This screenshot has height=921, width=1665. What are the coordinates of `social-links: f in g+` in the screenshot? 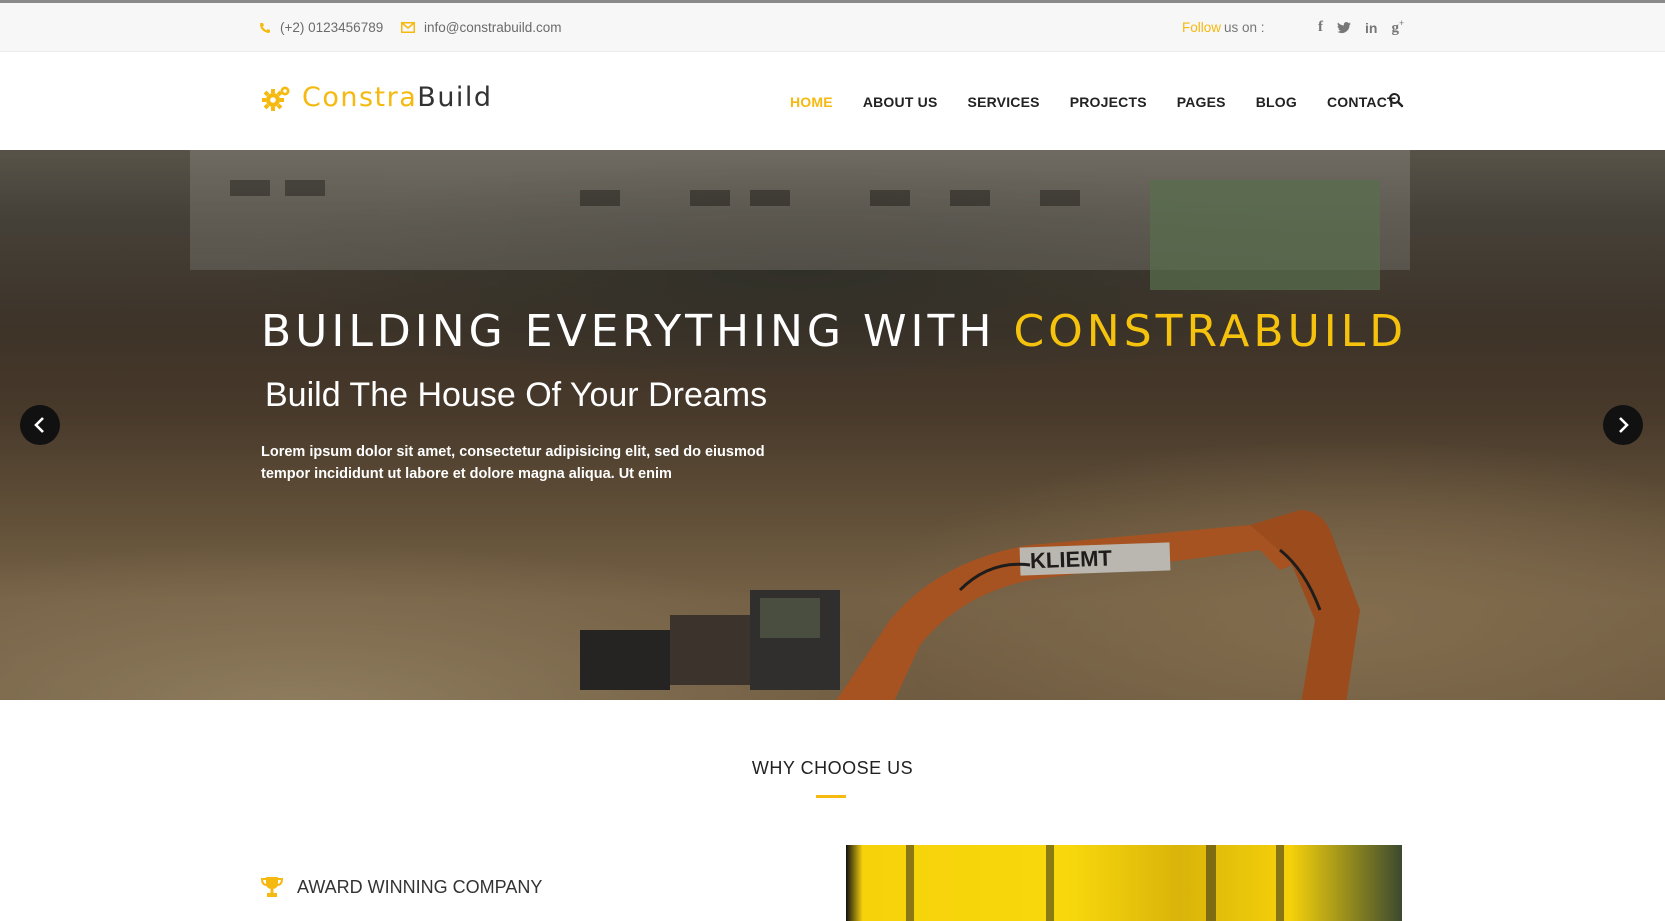 It's located at (1361, 27).